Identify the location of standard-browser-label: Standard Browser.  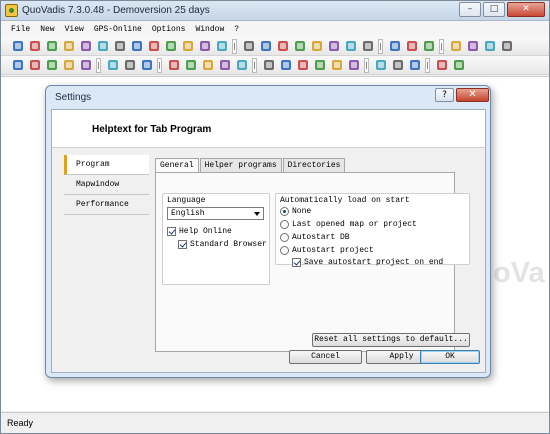
(228, 244).